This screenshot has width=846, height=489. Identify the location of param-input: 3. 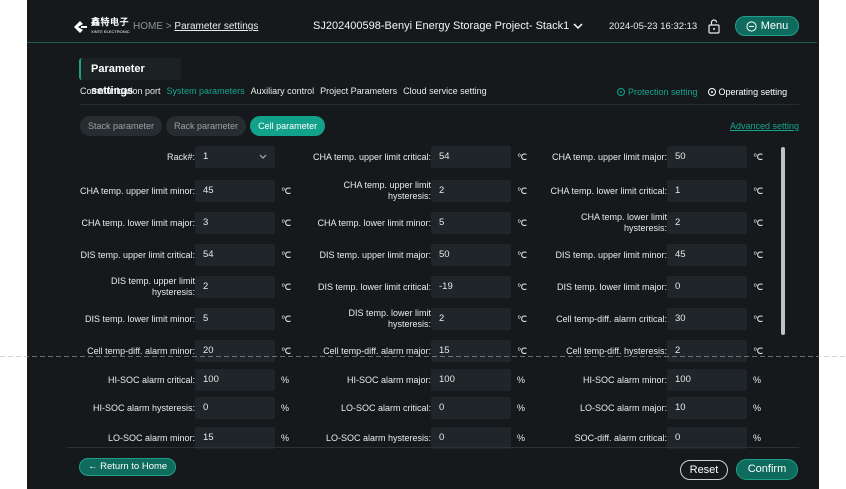
(235, 223).